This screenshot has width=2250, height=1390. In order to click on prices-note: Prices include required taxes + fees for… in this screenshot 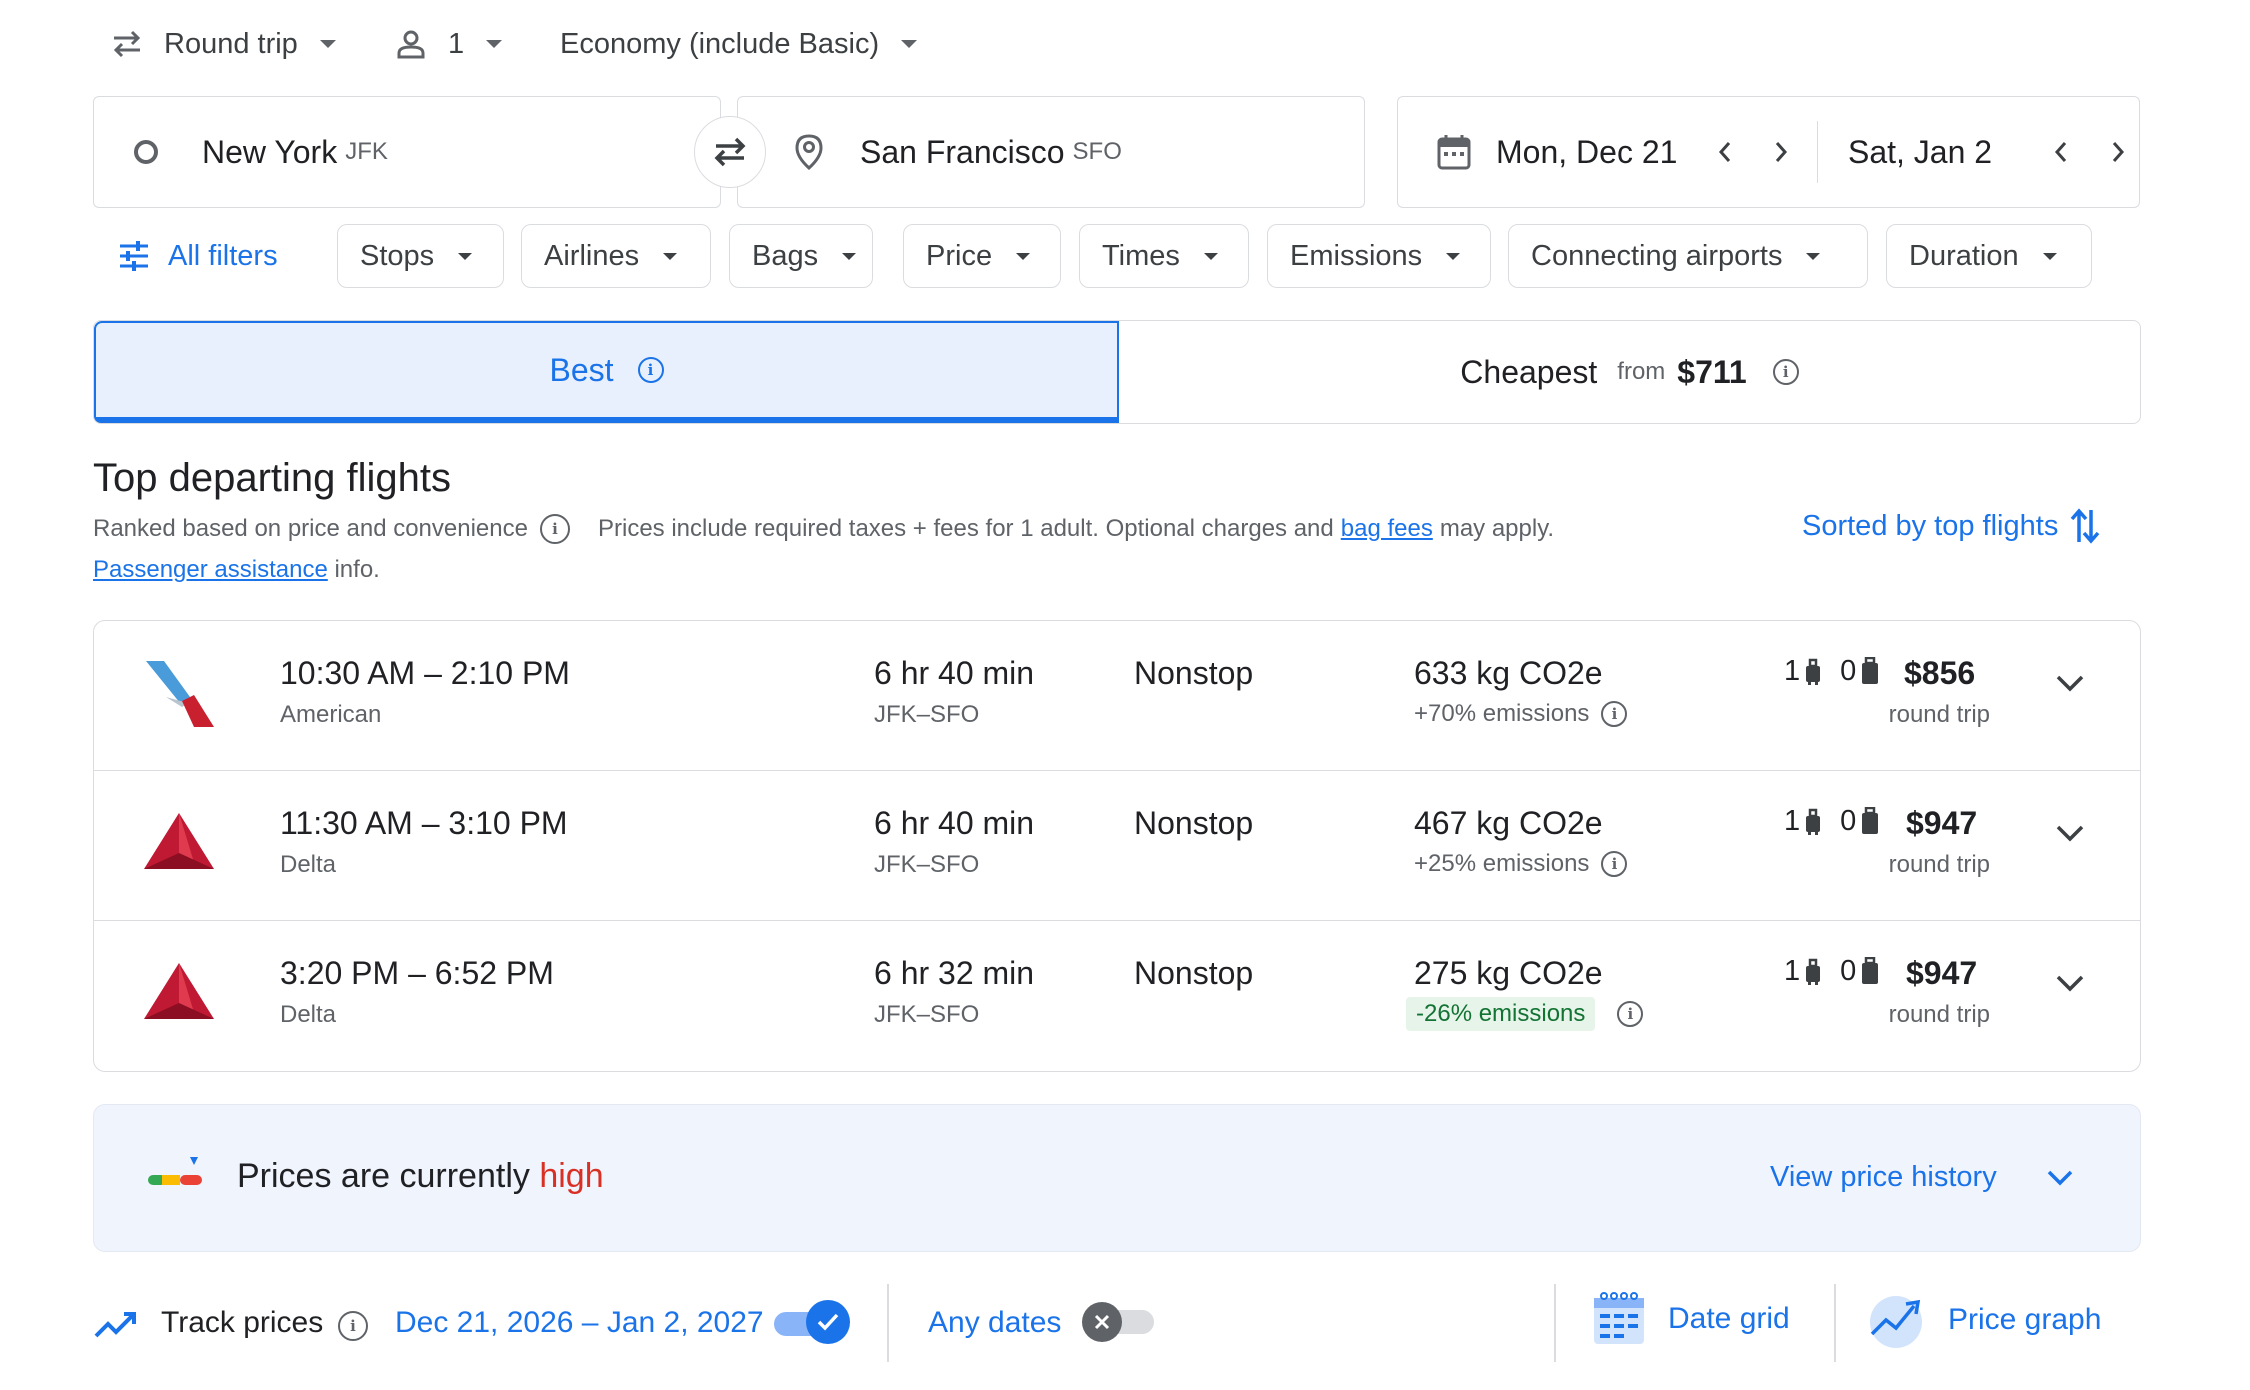, I will do `click(965, 528)`.